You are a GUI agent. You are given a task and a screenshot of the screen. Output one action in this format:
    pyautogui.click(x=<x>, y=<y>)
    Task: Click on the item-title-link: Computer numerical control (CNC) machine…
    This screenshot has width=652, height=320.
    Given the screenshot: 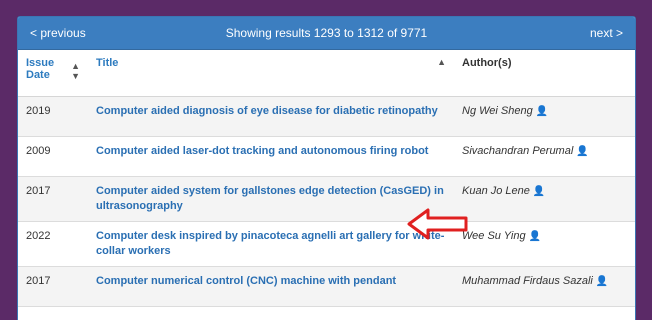 What is the action you would take?
    pyautogui.click(x=246, y=281)
    